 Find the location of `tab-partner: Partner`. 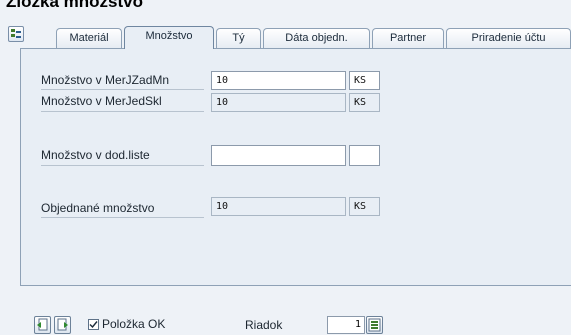

tab-partner: Partner is located at coordinates (408, 38).